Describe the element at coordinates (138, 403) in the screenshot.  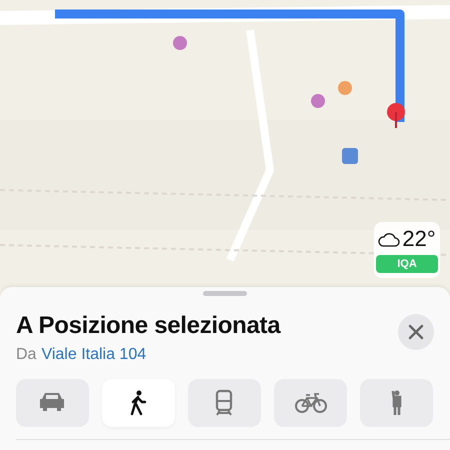
I see `travel-mode-button` at that location.